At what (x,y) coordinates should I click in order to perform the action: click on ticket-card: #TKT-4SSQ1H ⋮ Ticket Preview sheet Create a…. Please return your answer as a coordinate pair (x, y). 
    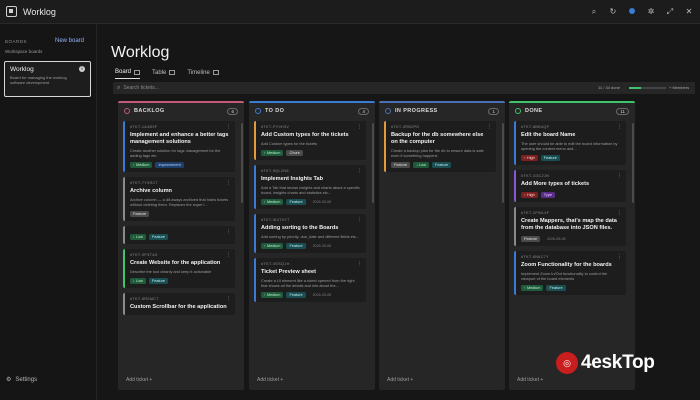
    Looking at the image, I should click on (310, 280).